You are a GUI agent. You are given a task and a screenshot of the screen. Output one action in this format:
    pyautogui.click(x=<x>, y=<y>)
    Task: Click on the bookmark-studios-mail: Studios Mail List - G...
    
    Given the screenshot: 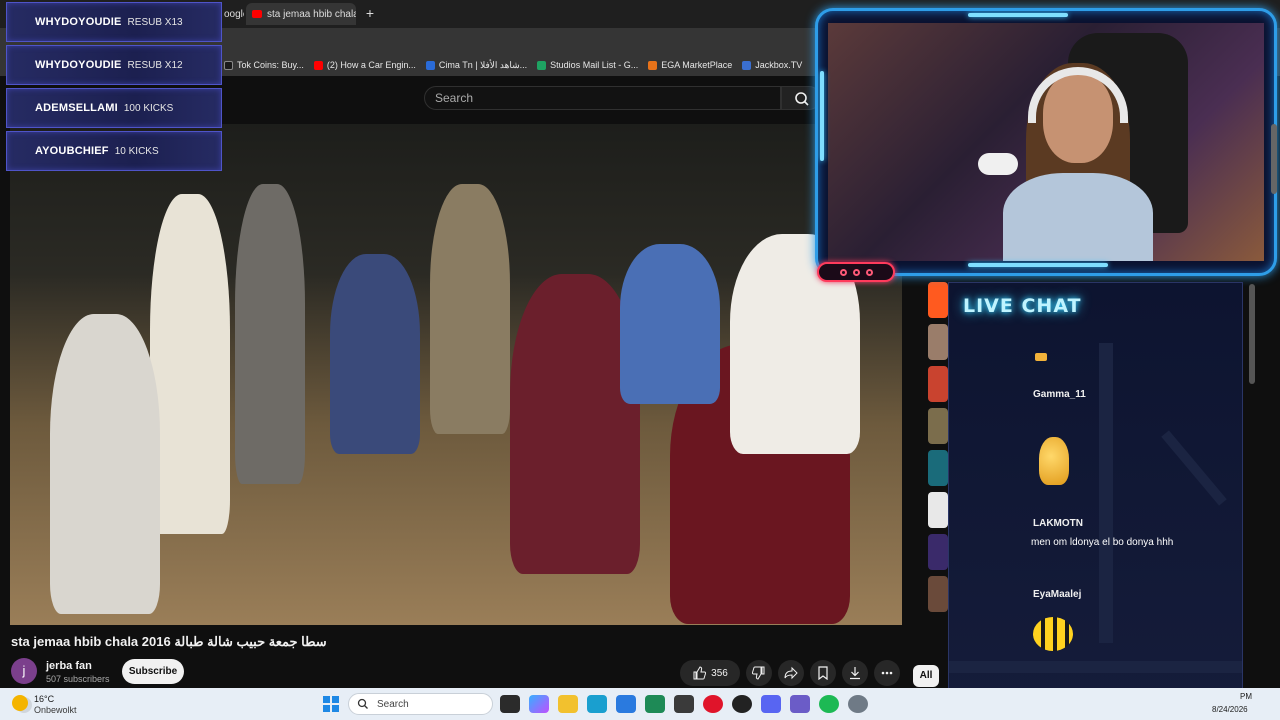 What is the action you would take?
    pyautogui.click(x=587, y=65)
    